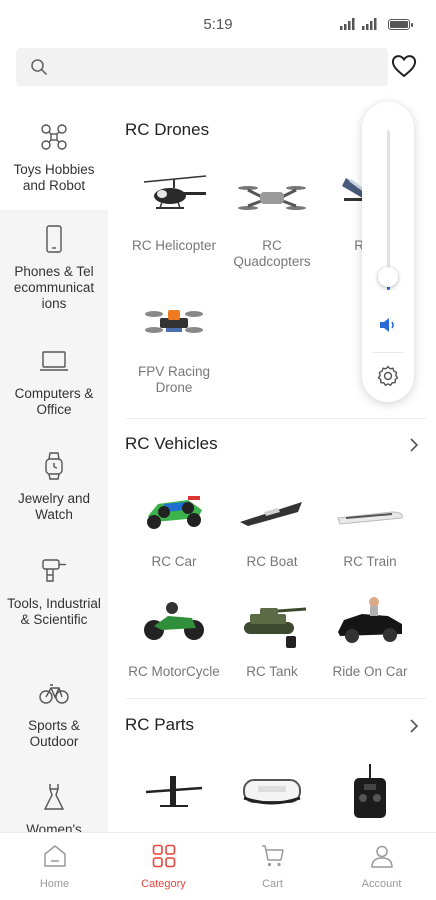  Describe the element at coordinates (174, 512) in the screenshot. I see `rc-car-image` at that location.